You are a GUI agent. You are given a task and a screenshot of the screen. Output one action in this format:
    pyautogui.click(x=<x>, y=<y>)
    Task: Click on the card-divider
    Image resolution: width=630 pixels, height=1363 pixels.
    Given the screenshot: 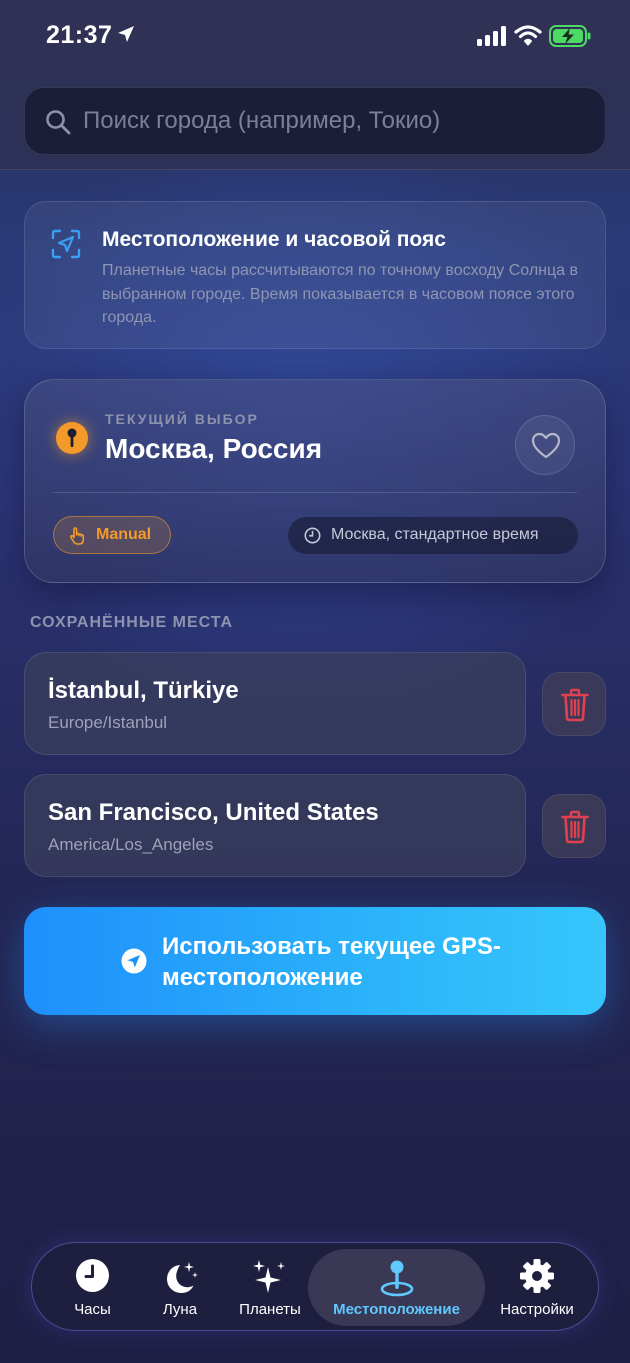 What is the action you would take?
    pyautogui.click(x=315, y=492)
    